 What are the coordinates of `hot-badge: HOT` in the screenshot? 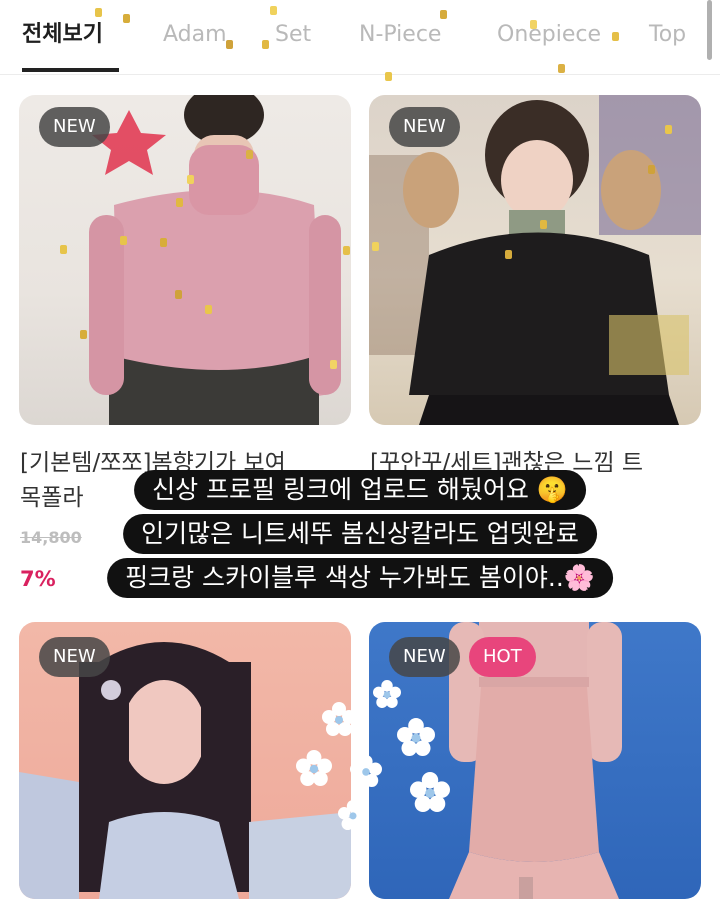 It's located at (502, 657).